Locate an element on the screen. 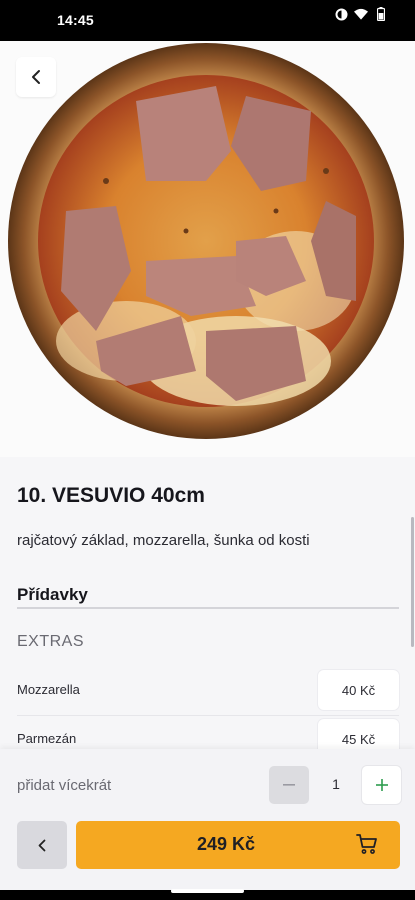 Image resolution: width=415 pixels, height=900 pixels. add-to-cart-button: 249 Kč is located at coordinates (238, 845).